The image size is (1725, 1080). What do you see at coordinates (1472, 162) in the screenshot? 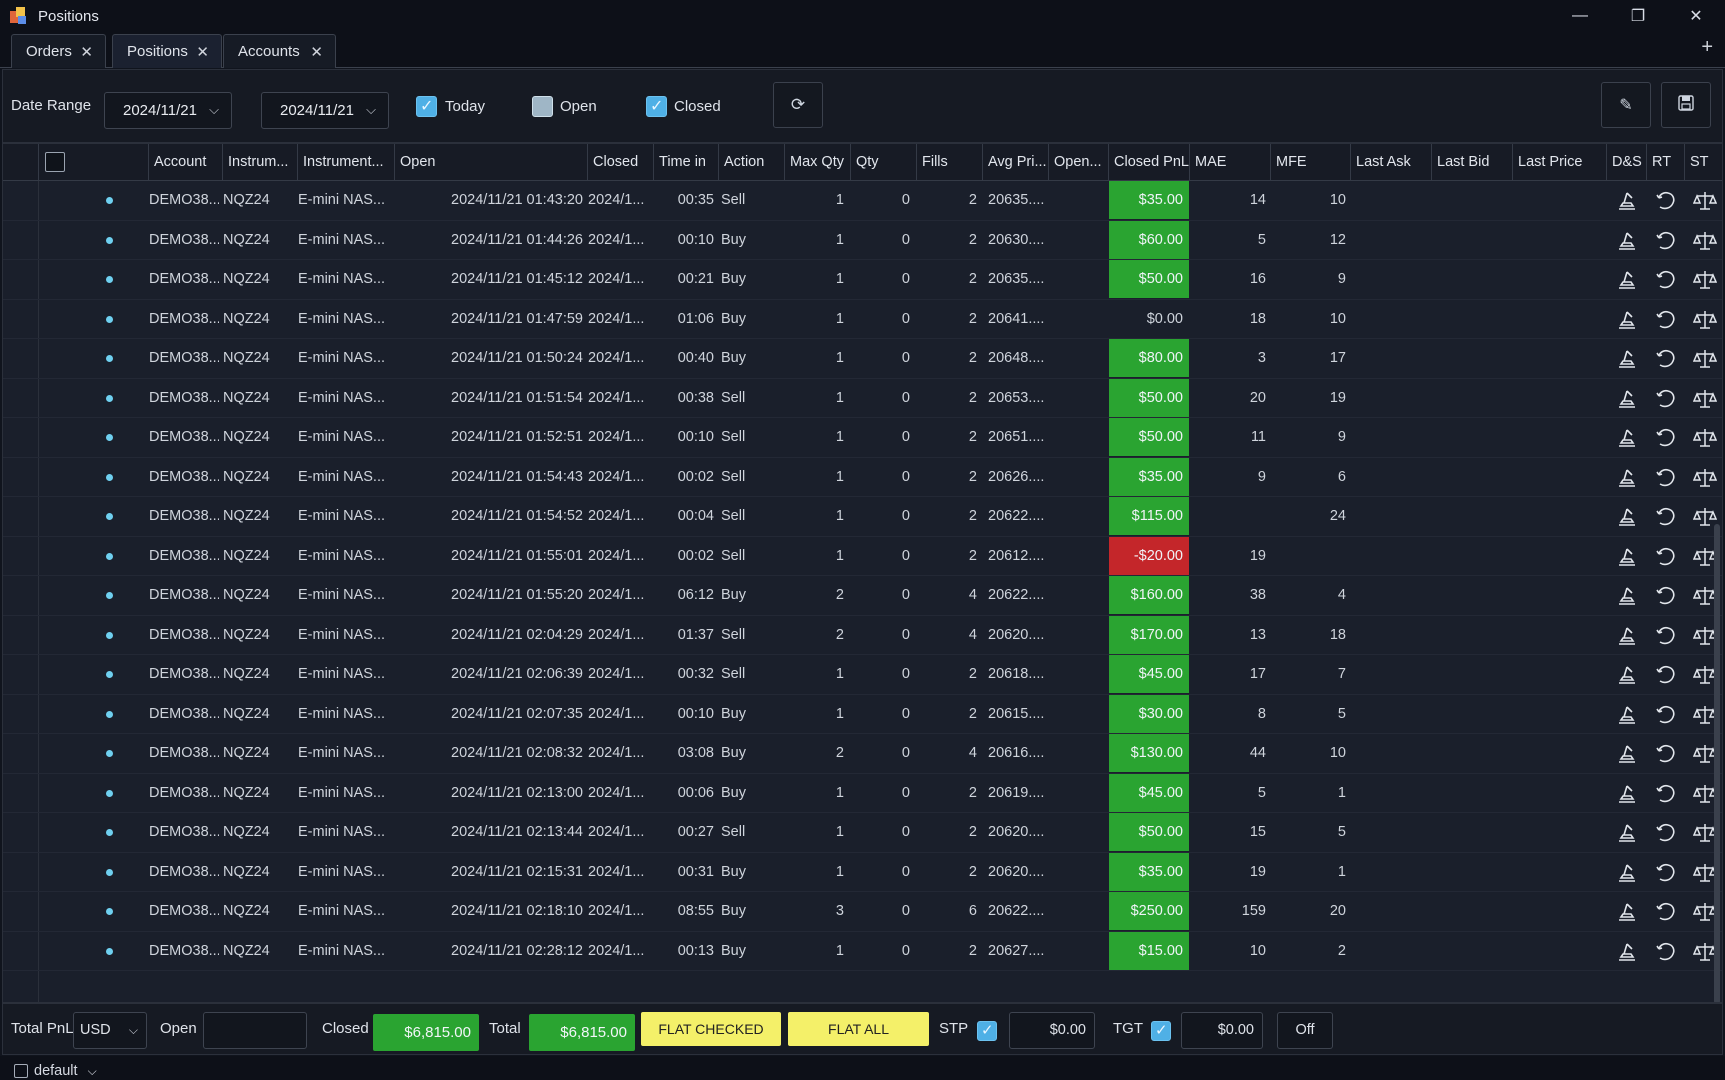
I see `column-header-last-bid: Last Bid` at bounding box center [1472, 162].